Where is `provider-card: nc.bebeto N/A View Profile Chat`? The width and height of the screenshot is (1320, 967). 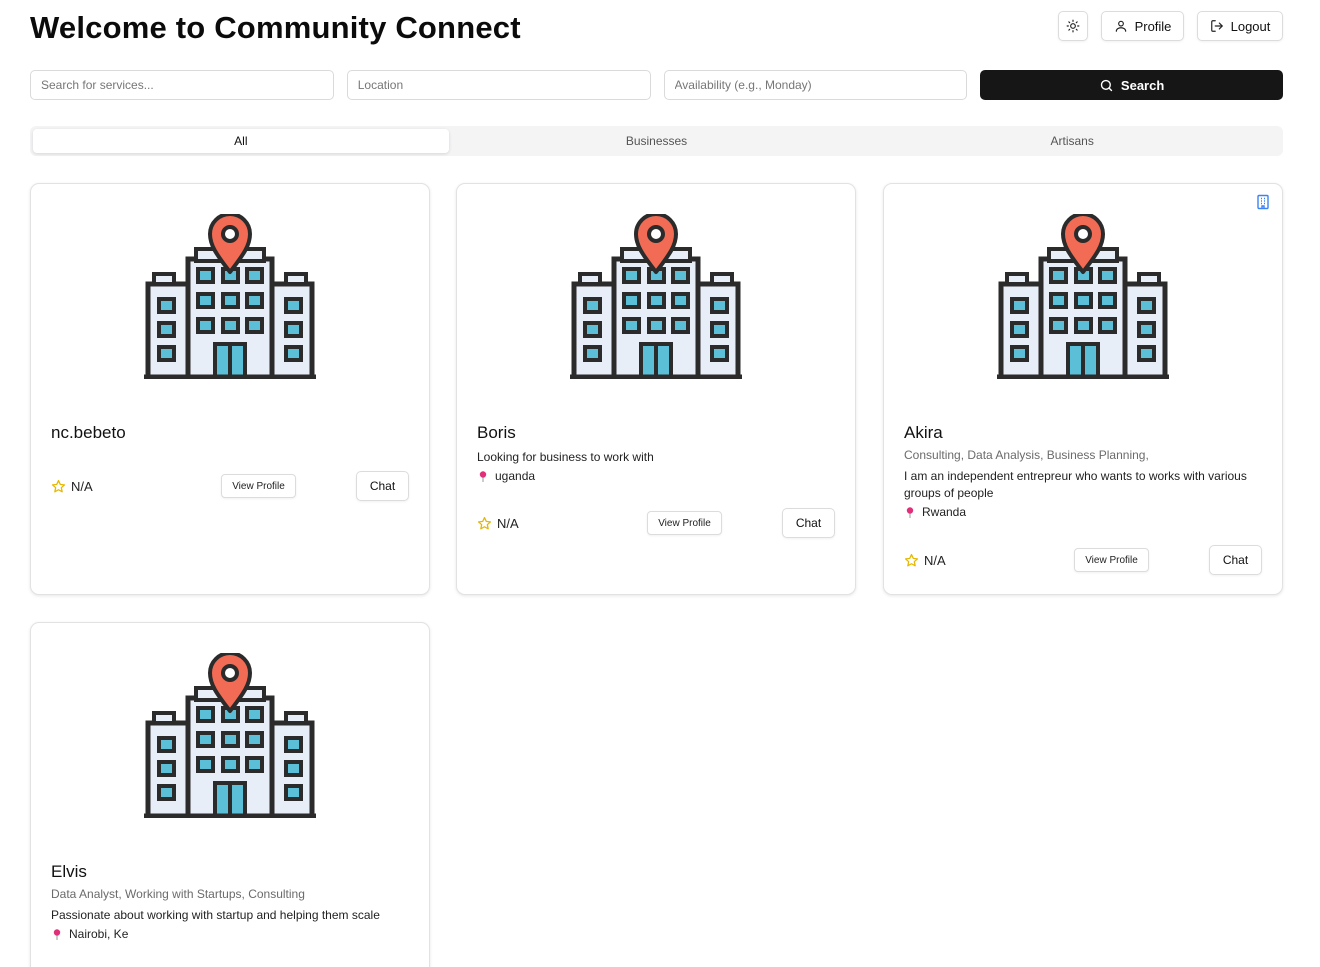
provider-card: nc.bebeto N/A View Profile Chat is located at coordinates (230, 389).